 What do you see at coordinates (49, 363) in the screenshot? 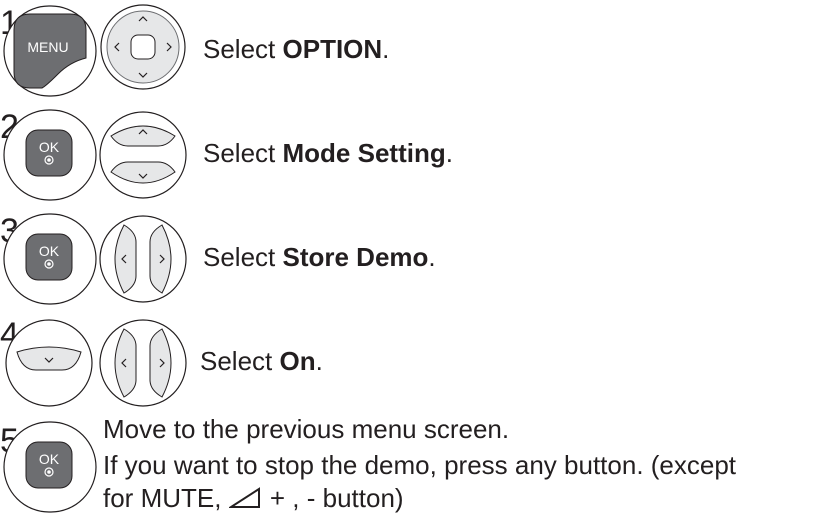
I see `down-button` at bounding box center [49, 363].